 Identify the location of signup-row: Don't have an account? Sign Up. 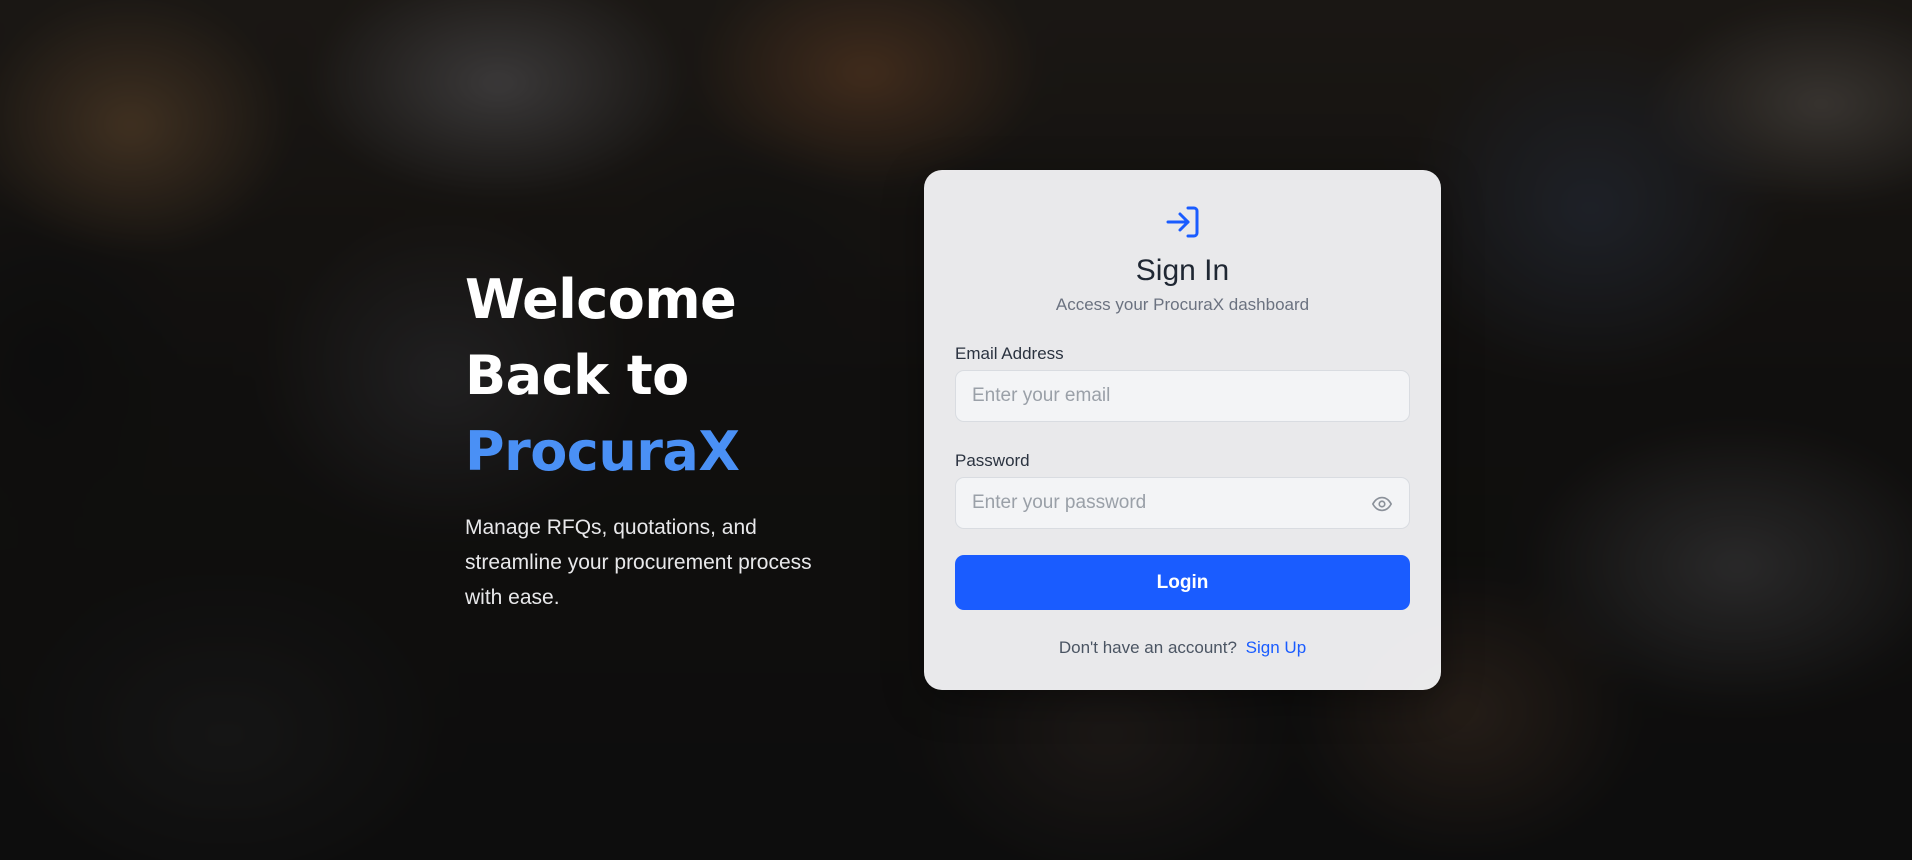
(1182, 648).